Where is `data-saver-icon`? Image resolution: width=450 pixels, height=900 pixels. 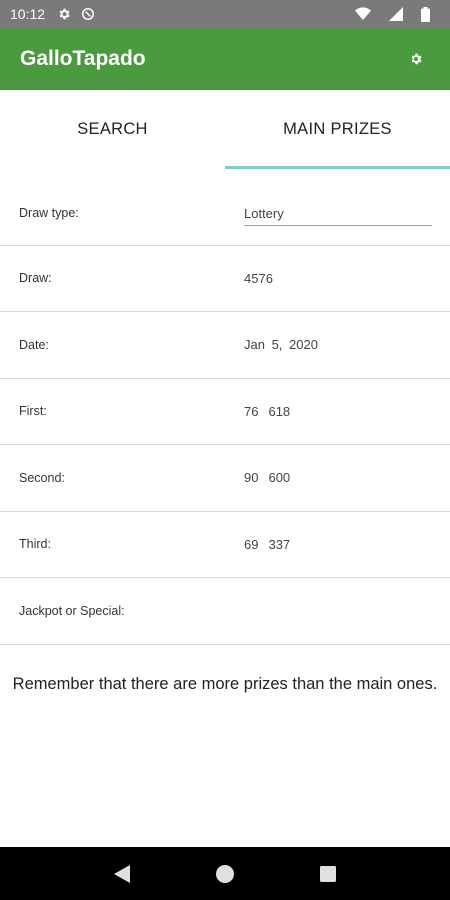 data-saver-icon is located at coordinates (88, 14).